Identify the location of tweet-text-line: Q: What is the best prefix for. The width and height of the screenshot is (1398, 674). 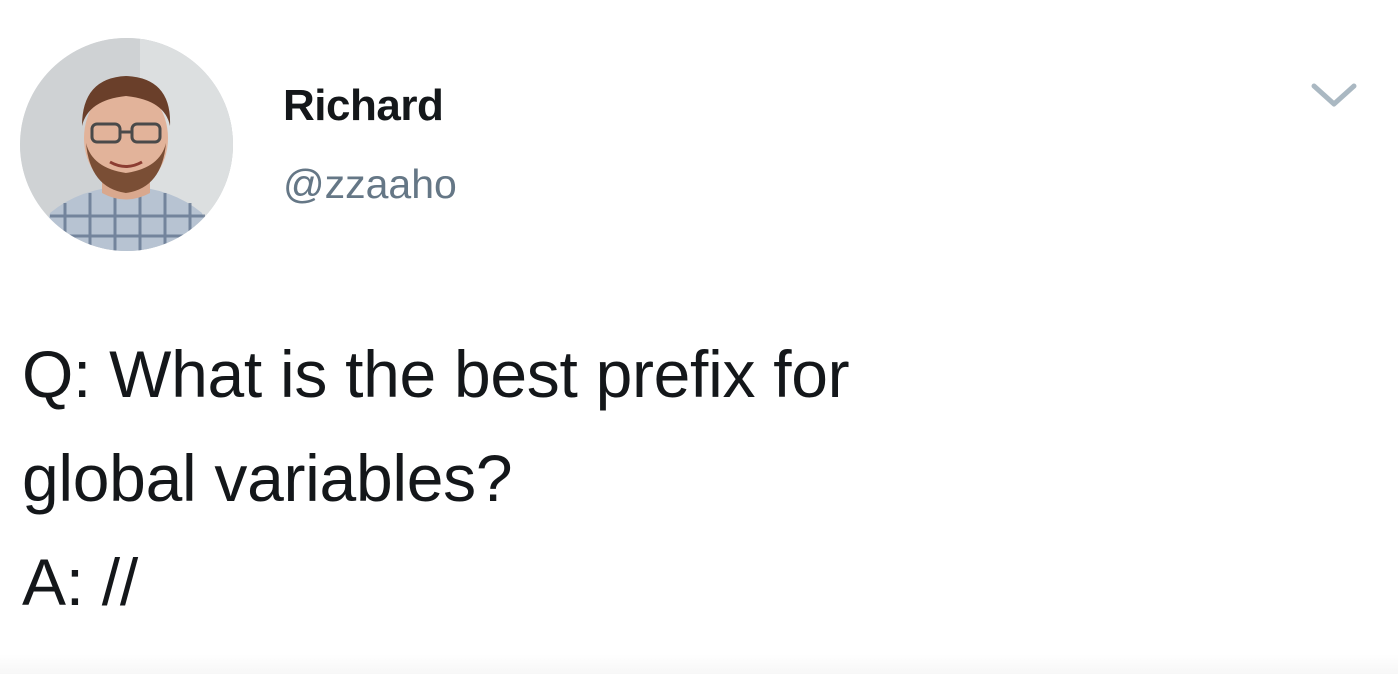
(436, 374).